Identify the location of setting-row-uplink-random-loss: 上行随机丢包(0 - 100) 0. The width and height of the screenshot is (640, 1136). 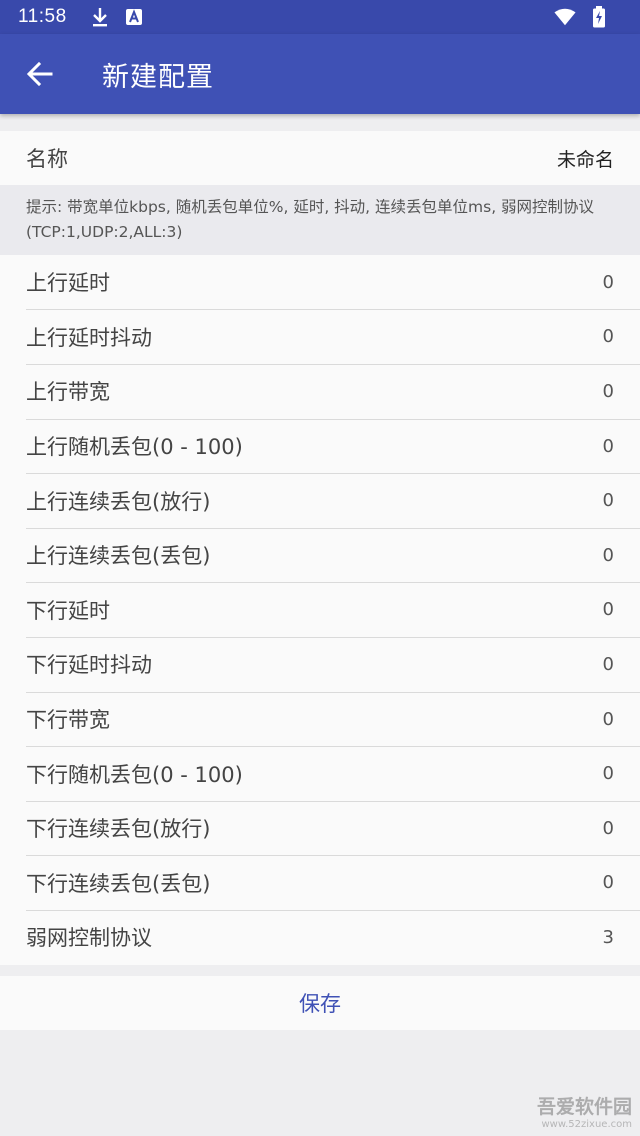
(320, 446).